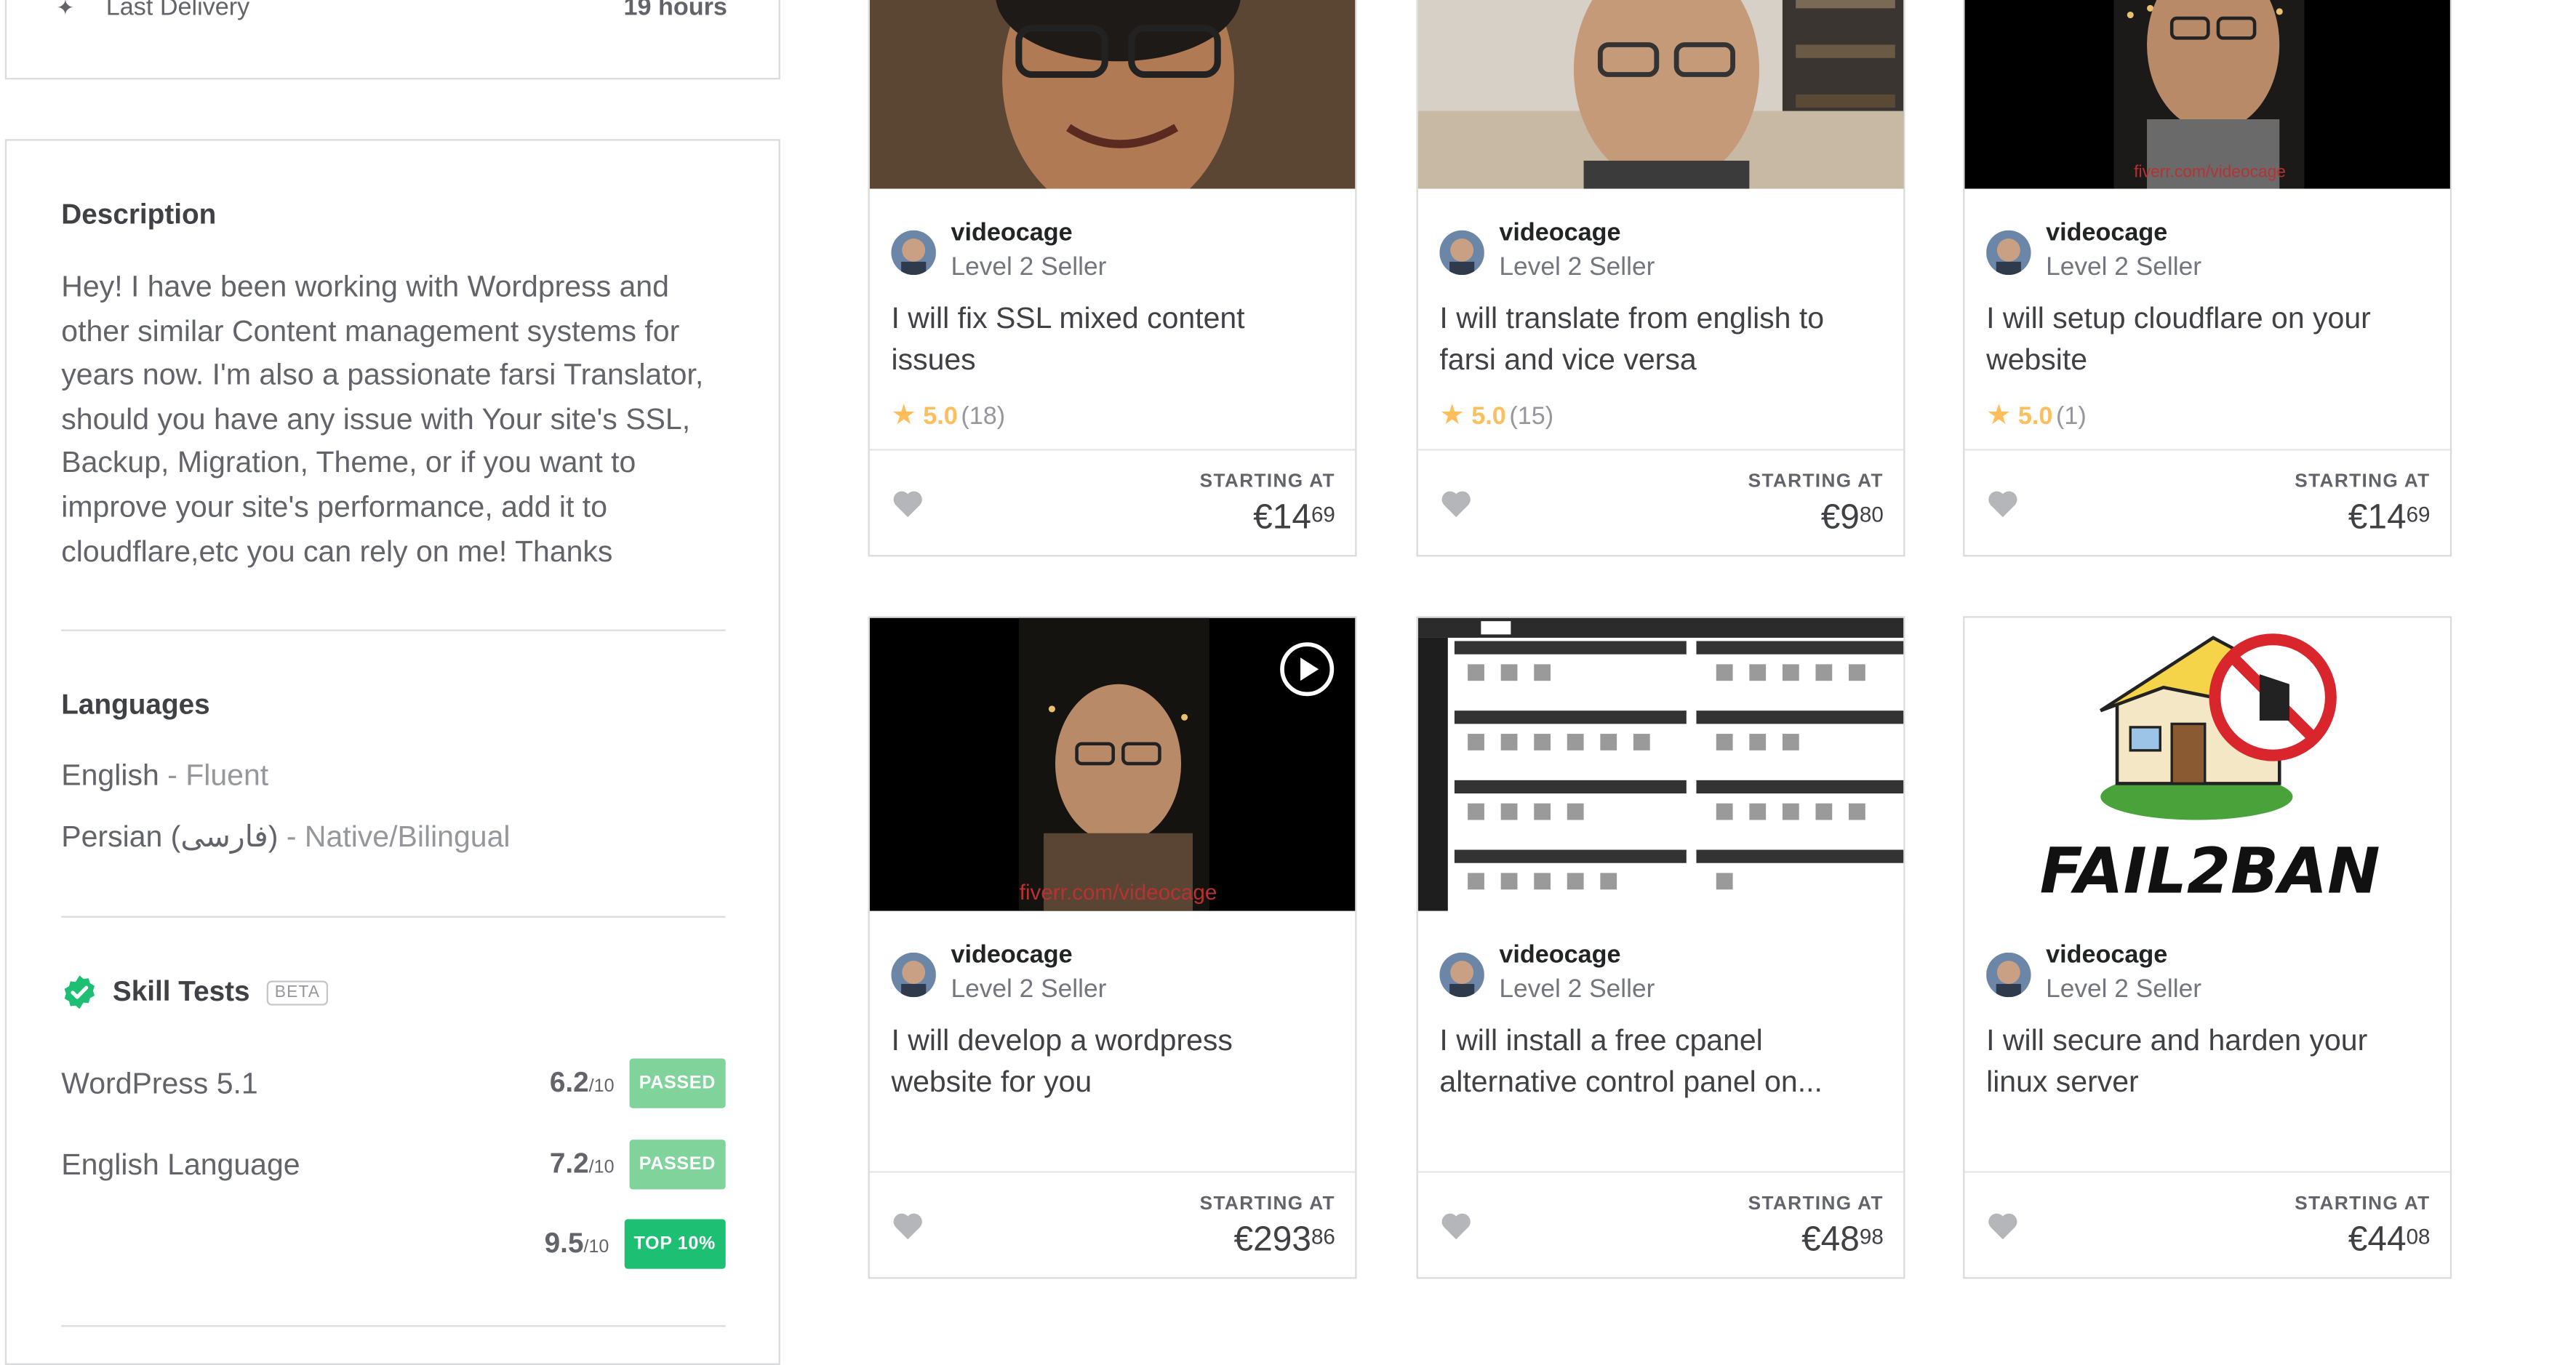 The width and height of the screenshot is (2576, 1365). Describe the element at coordinates (1113, 339) in the screenshot. I see `gig-title-link: I will fix SSL mixed content issues` at that location.